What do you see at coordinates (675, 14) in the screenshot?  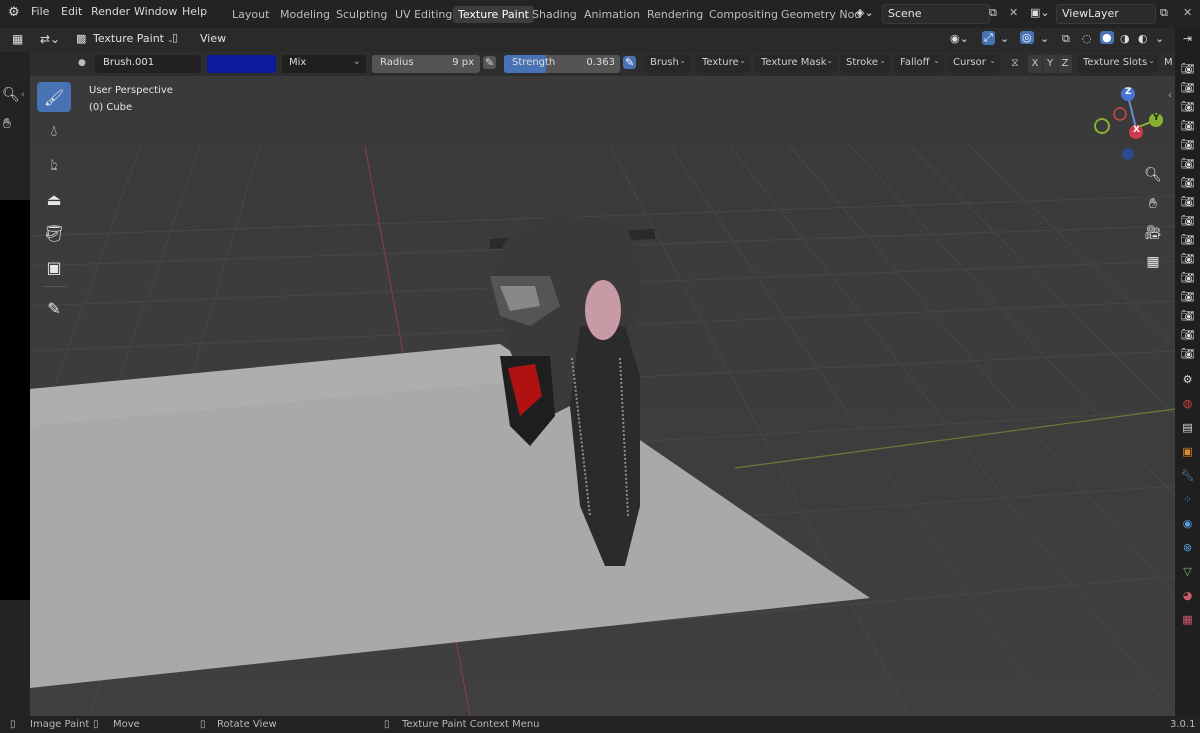 I see `tab-rendering: Rendering` at bounding box center [675, 14].